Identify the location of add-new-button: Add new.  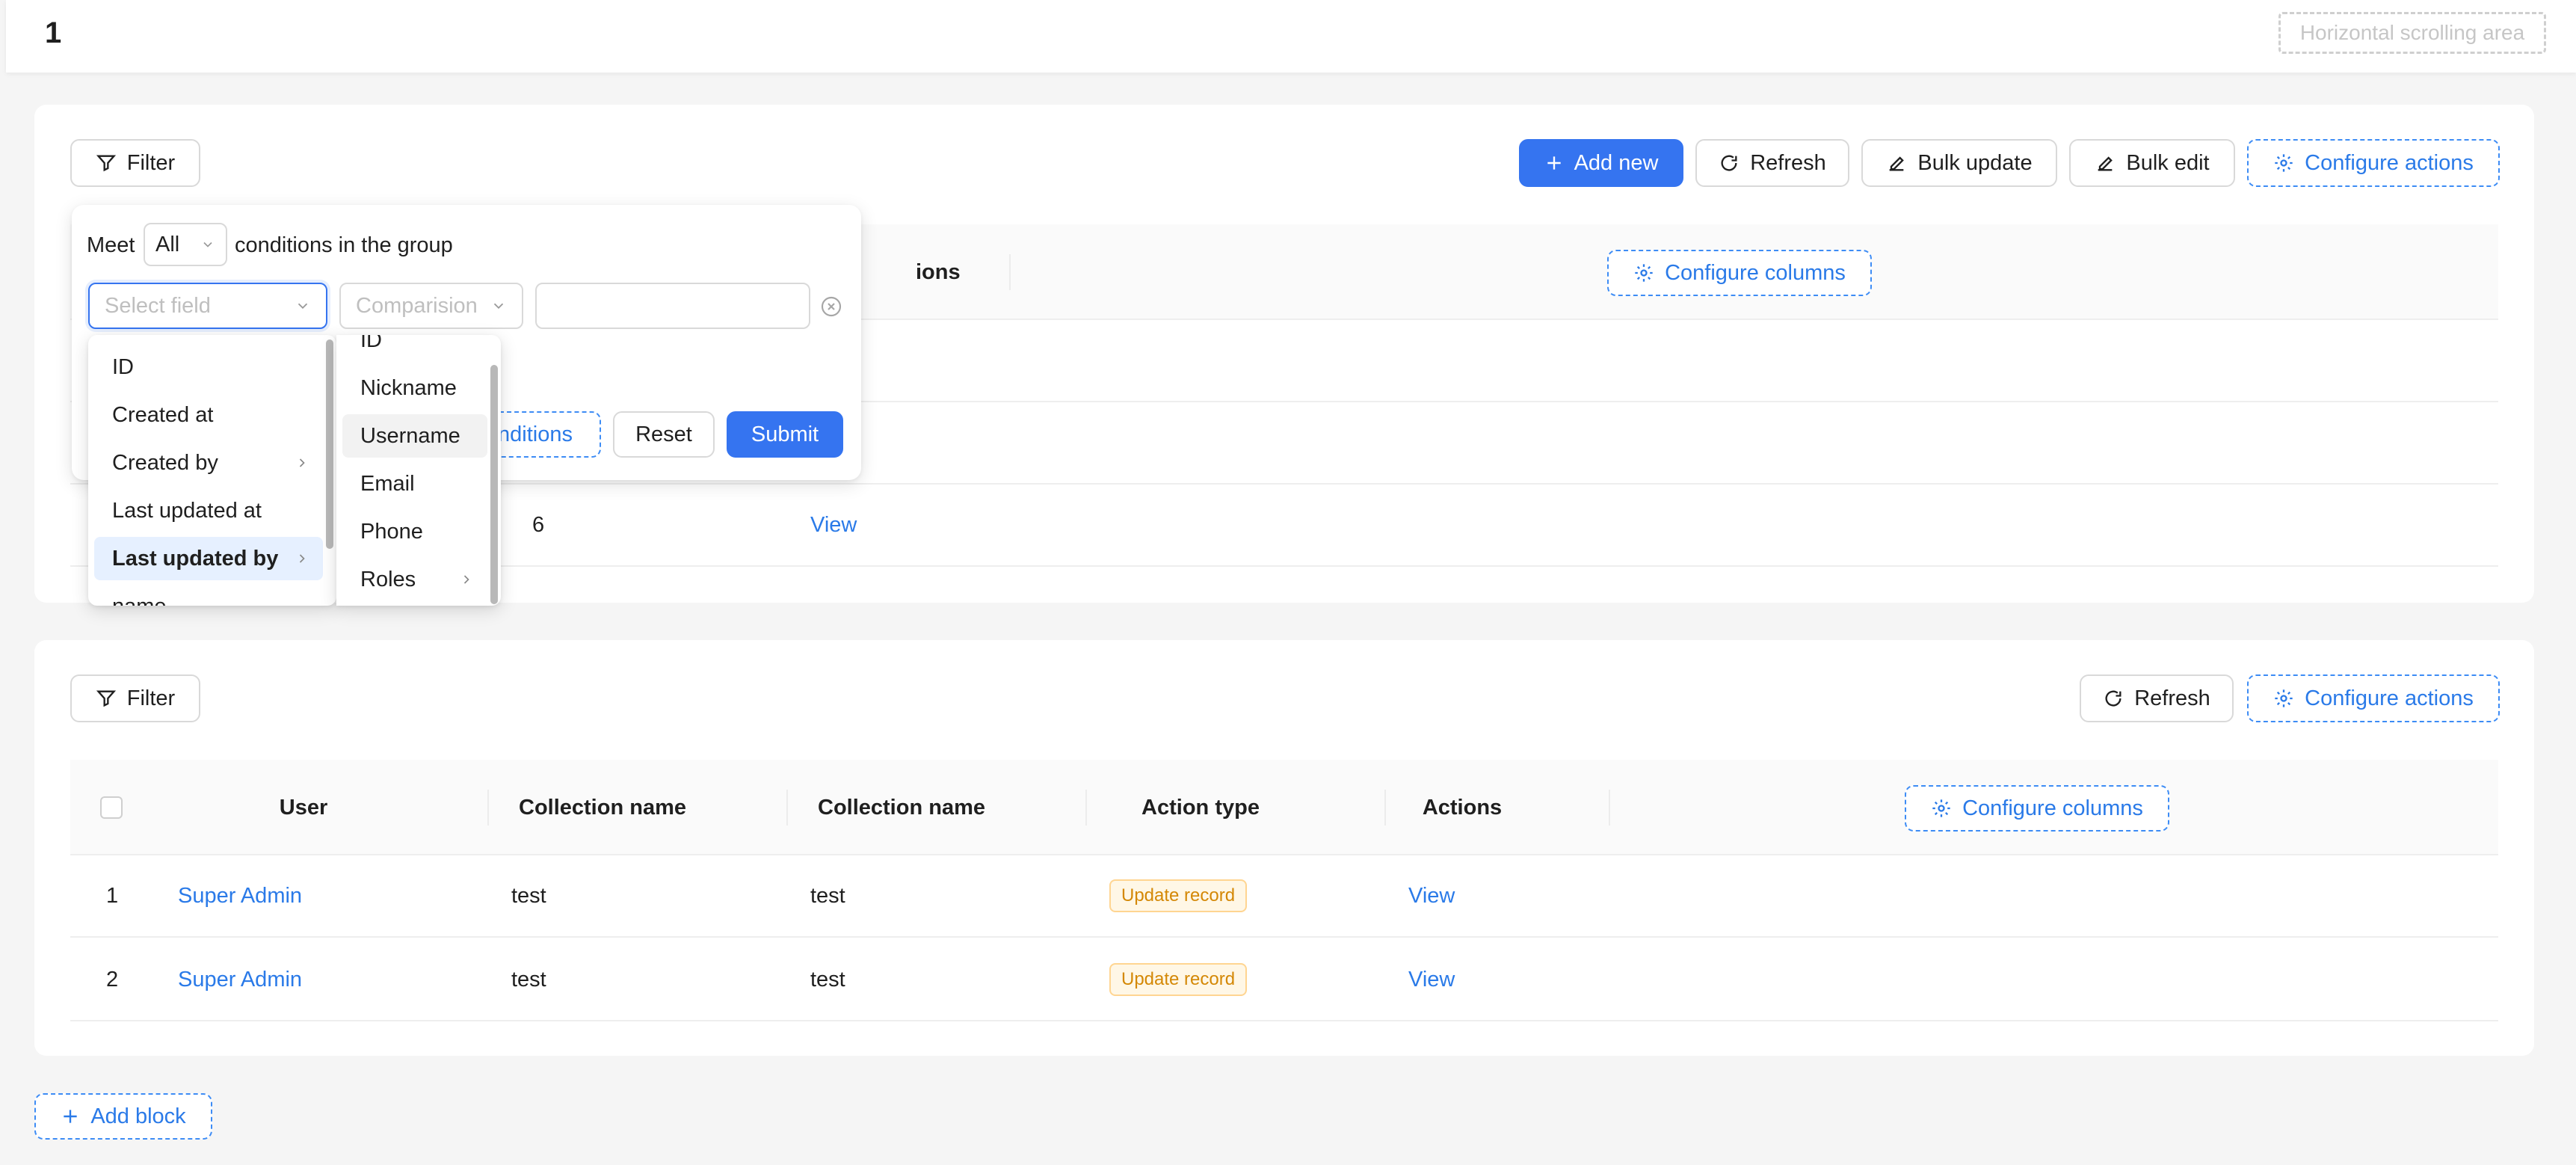
(1601, 163).